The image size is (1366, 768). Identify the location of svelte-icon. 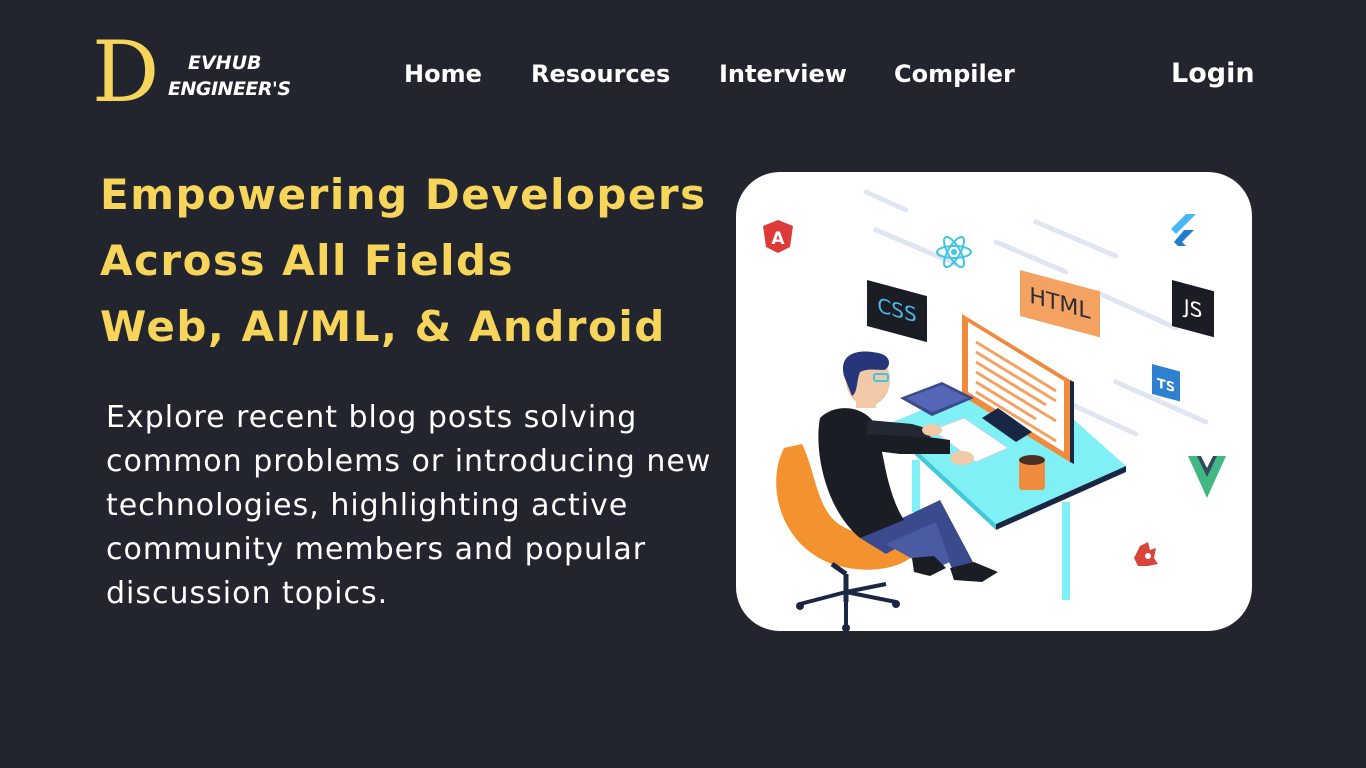
(1146, 554).